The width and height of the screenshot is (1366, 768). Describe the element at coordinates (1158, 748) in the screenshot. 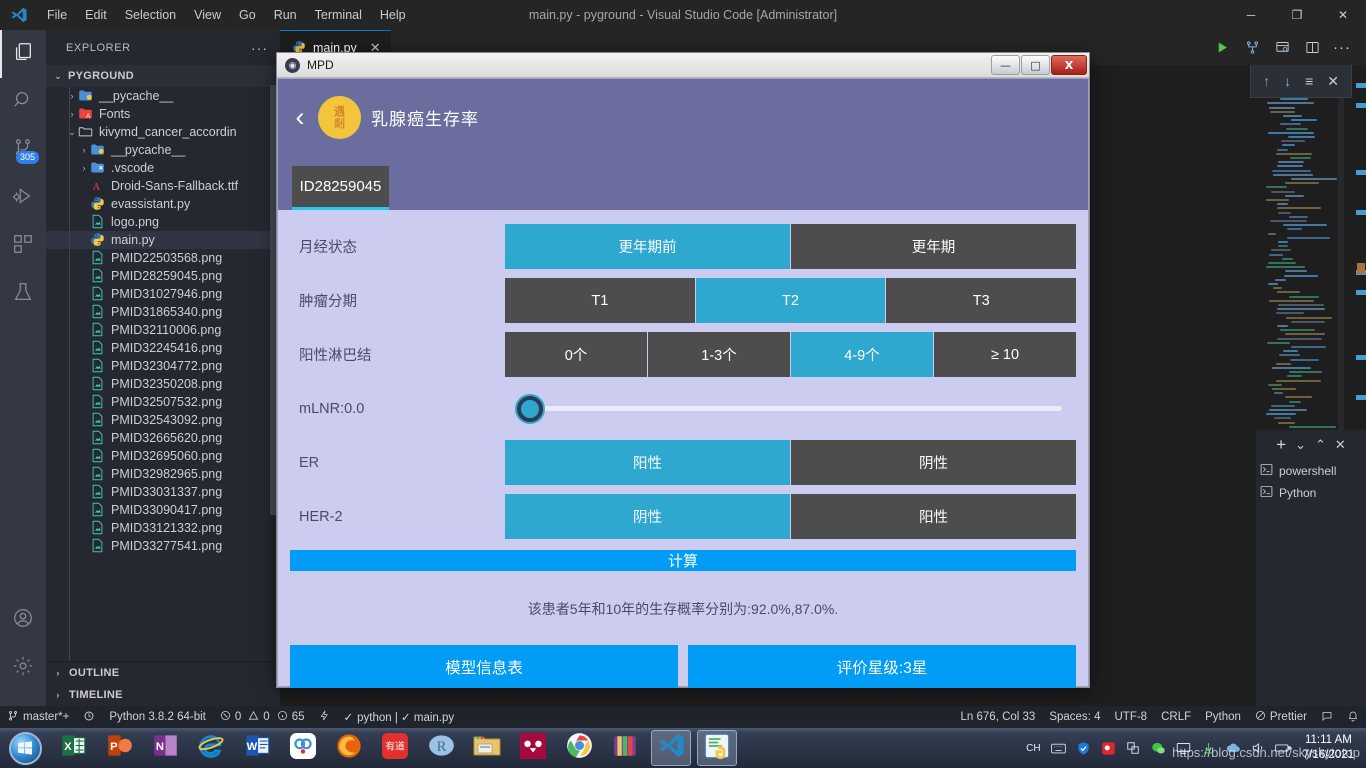

I see `wechat-icon` at that location.